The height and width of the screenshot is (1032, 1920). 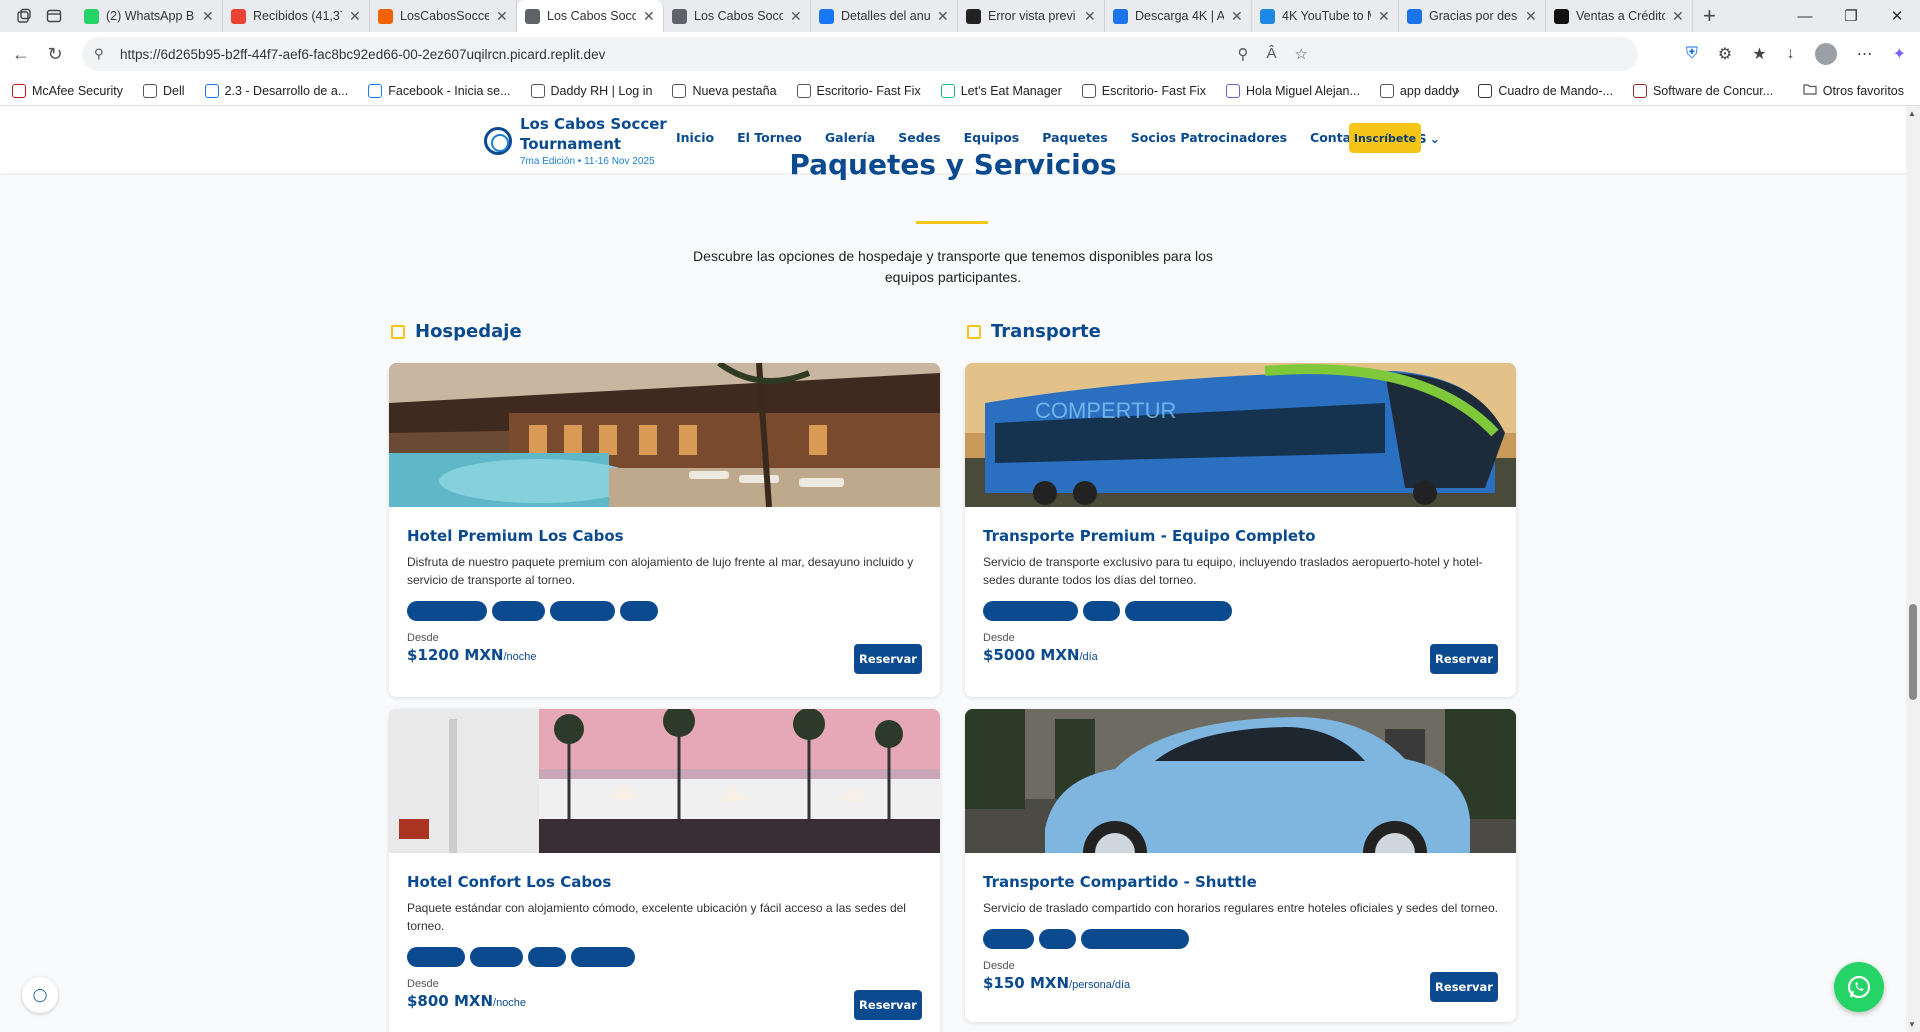 What do you see at coordinates (1619, 16) in the screenshot?
I see `browser-tab: Ventas a Crédito ✕` at bounding box center [1619, 16].